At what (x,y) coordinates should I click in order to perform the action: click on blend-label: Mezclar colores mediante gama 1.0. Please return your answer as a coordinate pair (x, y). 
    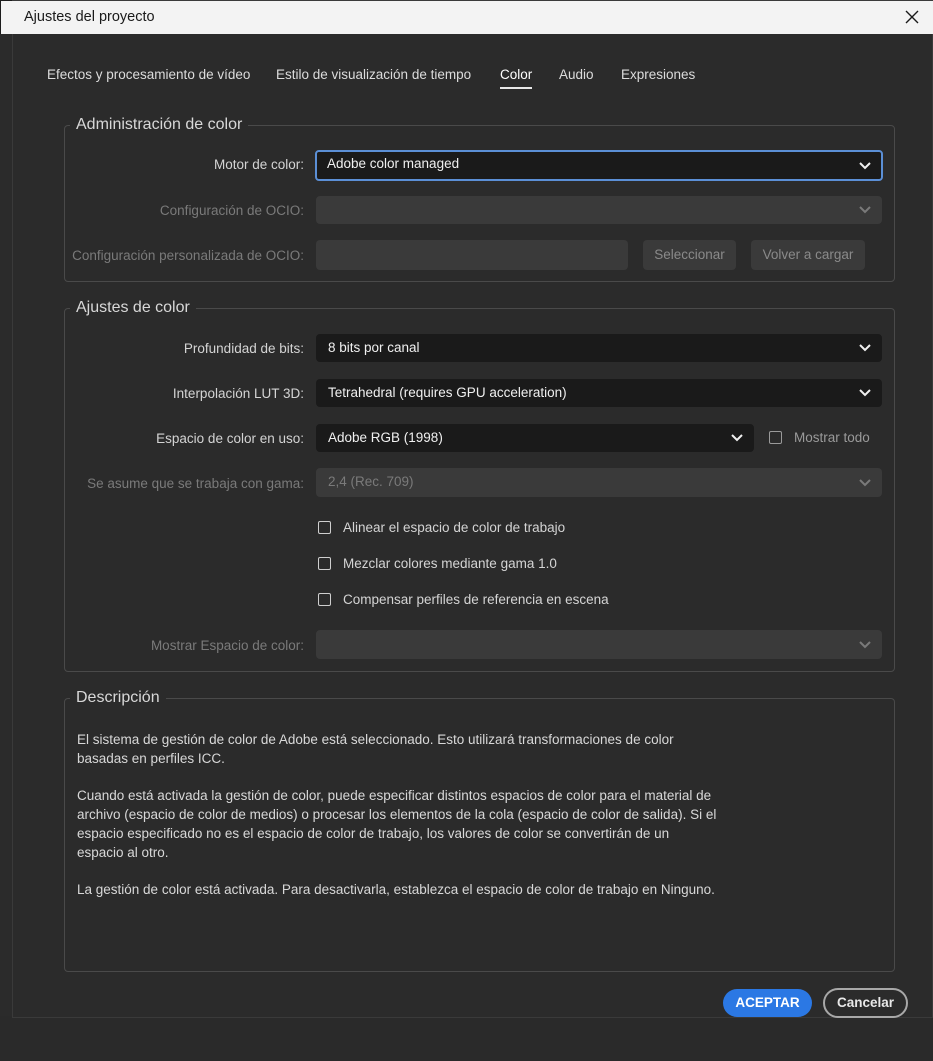
    Looking at the image, I should click on (450, 563).